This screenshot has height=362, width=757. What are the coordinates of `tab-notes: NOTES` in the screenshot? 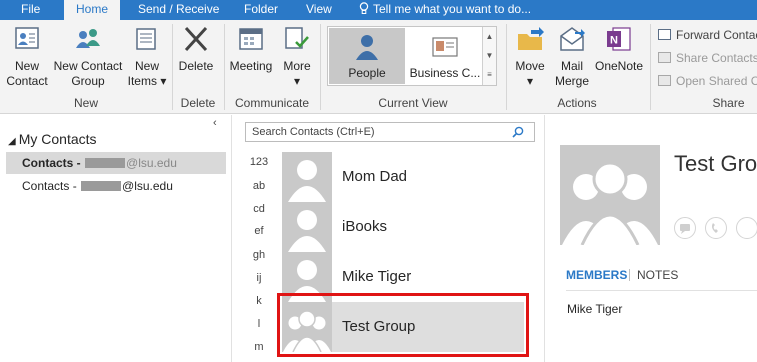 It's located at (657, 275).